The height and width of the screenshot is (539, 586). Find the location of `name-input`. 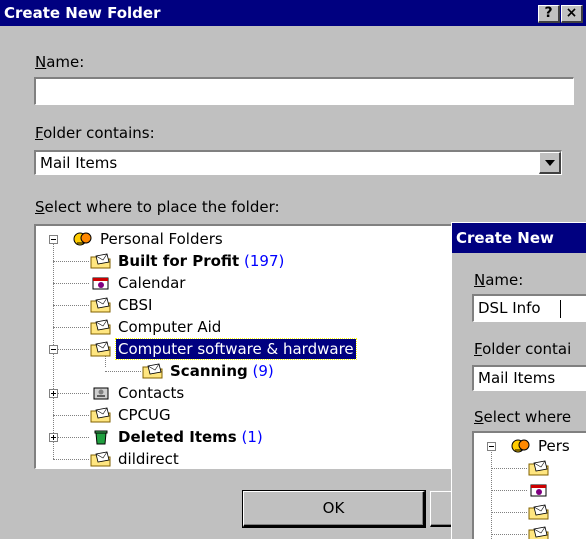

name-input is located at coordinates (304, 91).